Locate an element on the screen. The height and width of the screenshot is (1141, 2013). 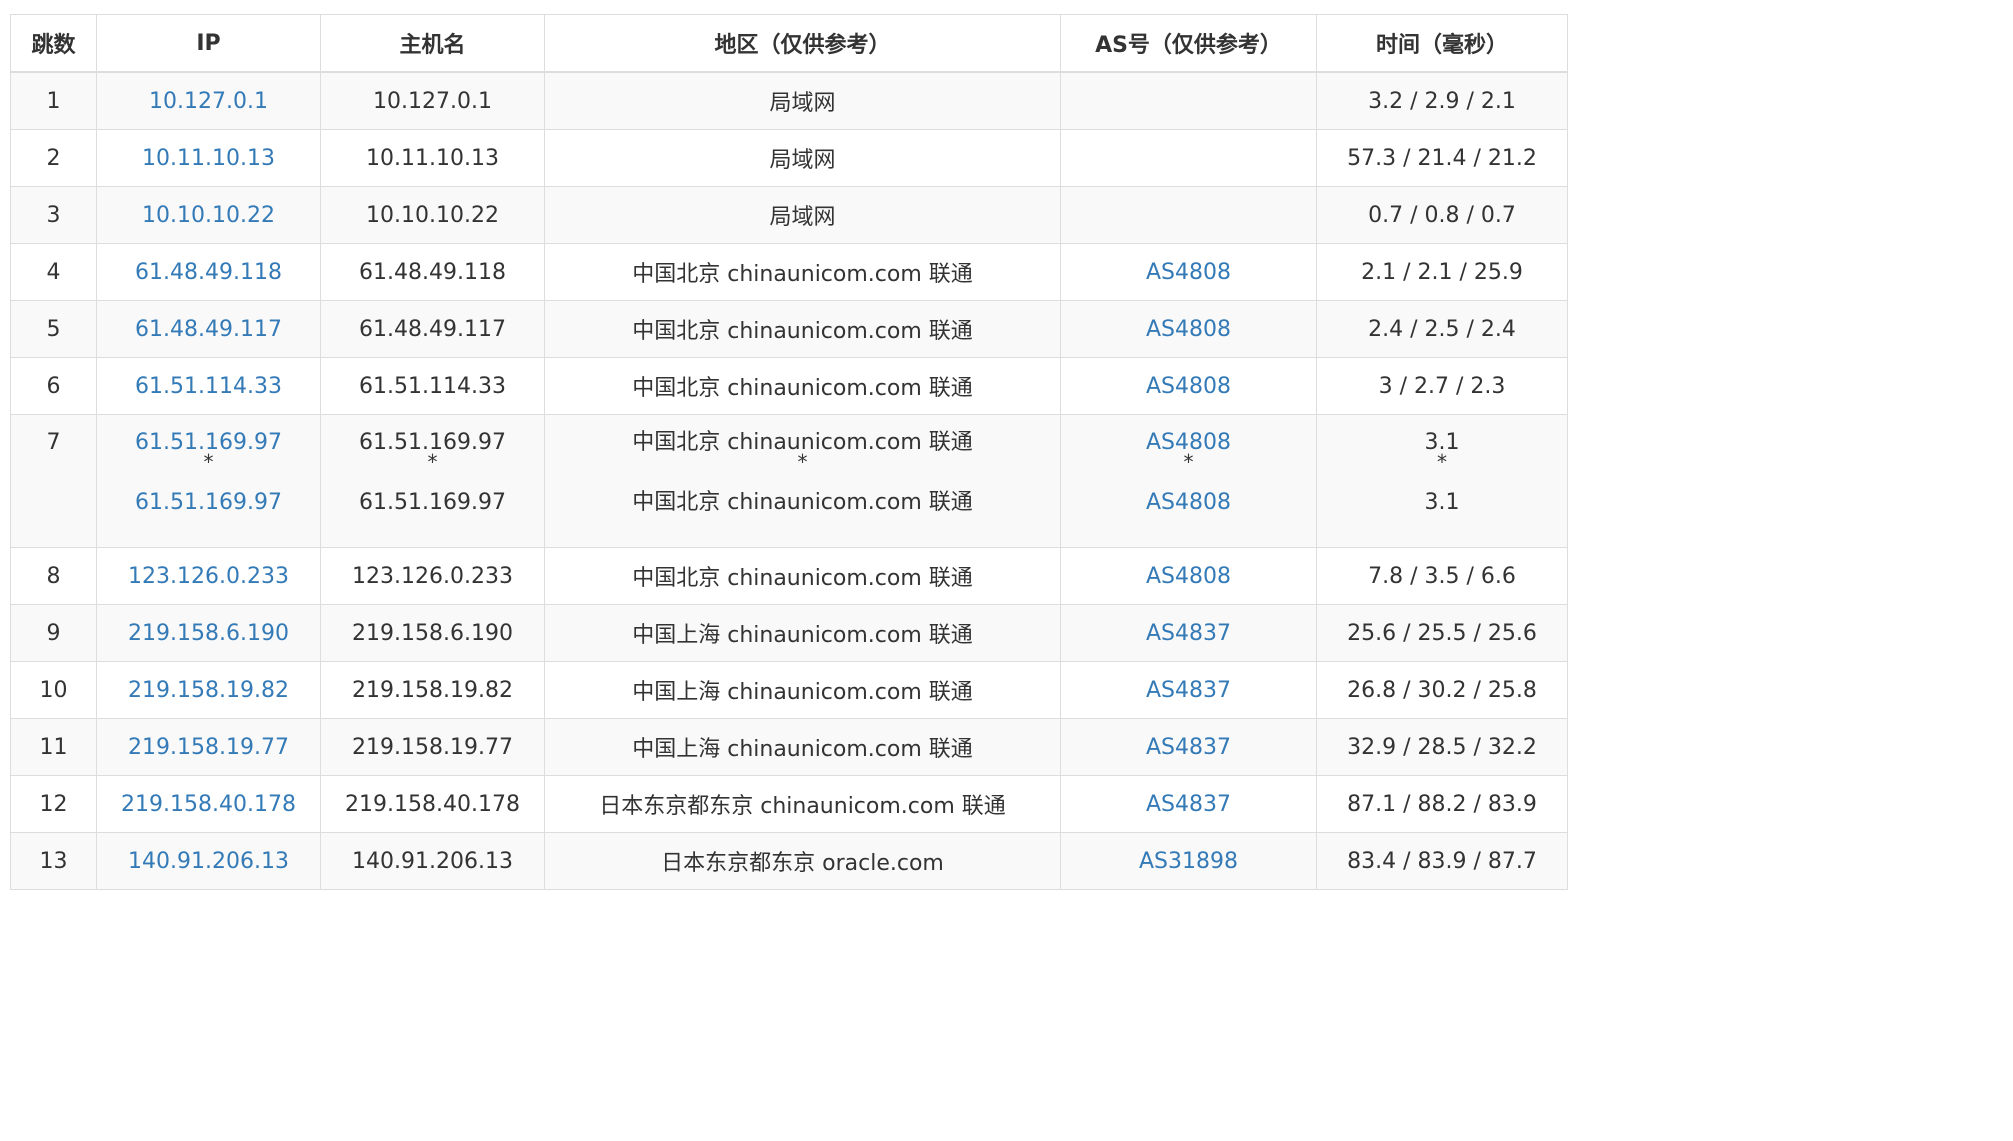
time-cell: 2.4 / 2.5 / 2.4 is located at coordinates (1442, 329).